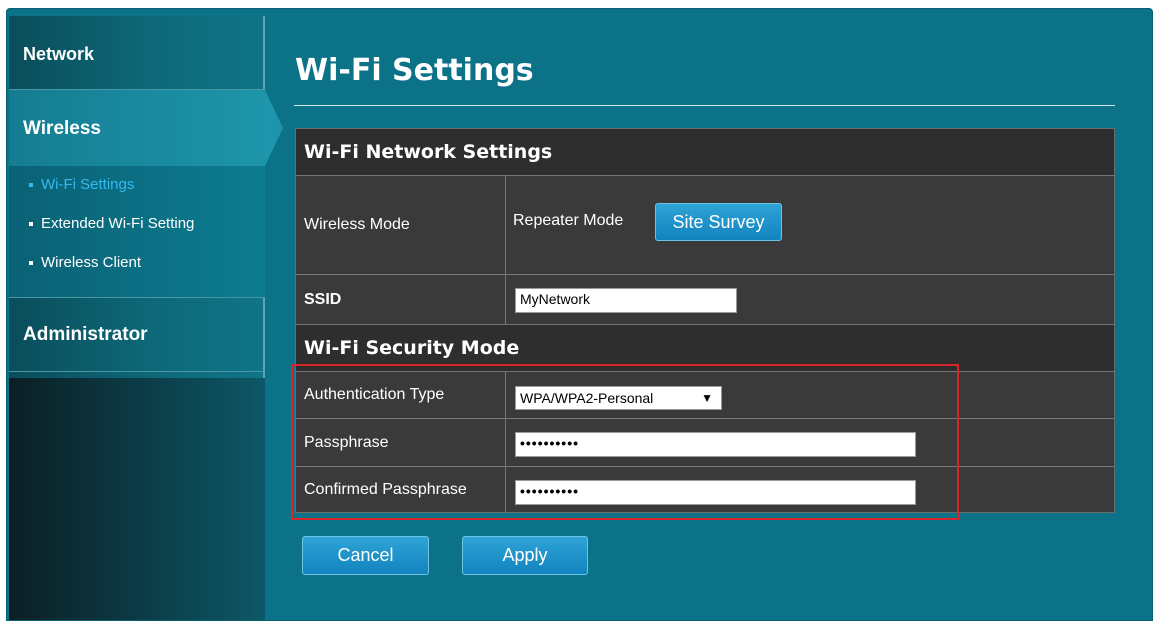 This screenshot has width=1153, height=621. I want to click on submenu-item-wireless-client: Wireless Client, so click(111, 273).